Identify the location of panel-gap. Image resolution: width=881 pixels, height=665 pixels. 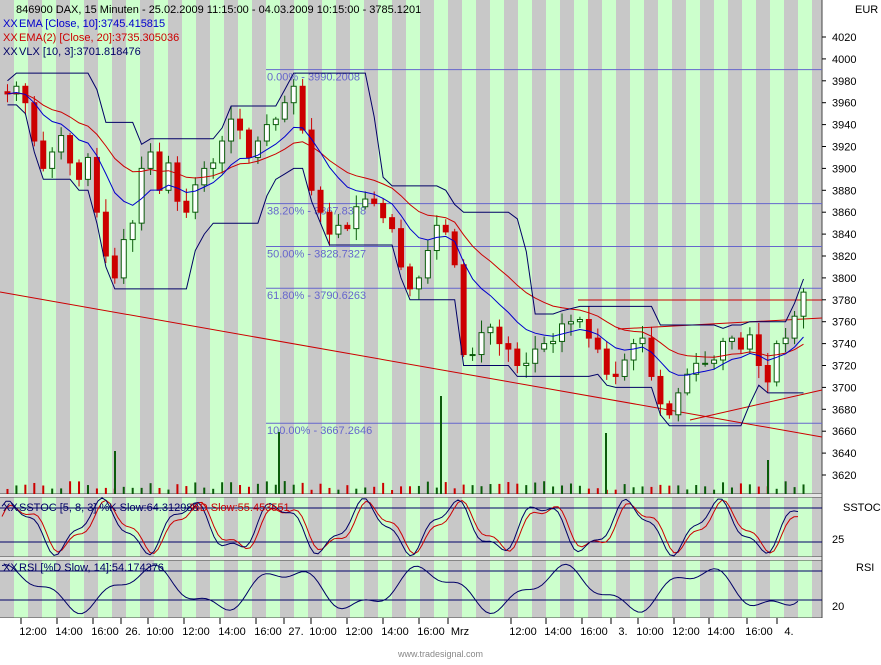
(440, 495).